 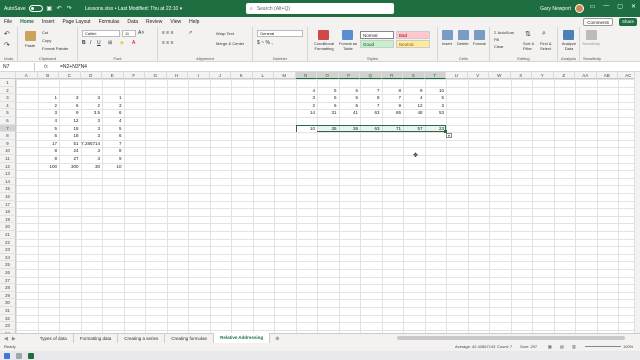 I want to click on prev-sheet-icon: ◀, so click(x=6, y=339).